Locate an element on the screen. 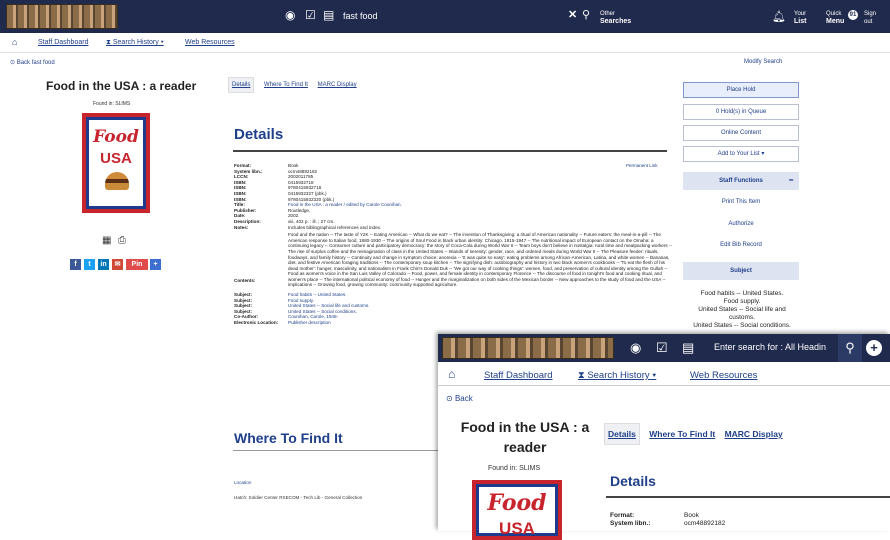  add-to-list-button: Add to Your List ▾ is located at coordinates (741, 154).